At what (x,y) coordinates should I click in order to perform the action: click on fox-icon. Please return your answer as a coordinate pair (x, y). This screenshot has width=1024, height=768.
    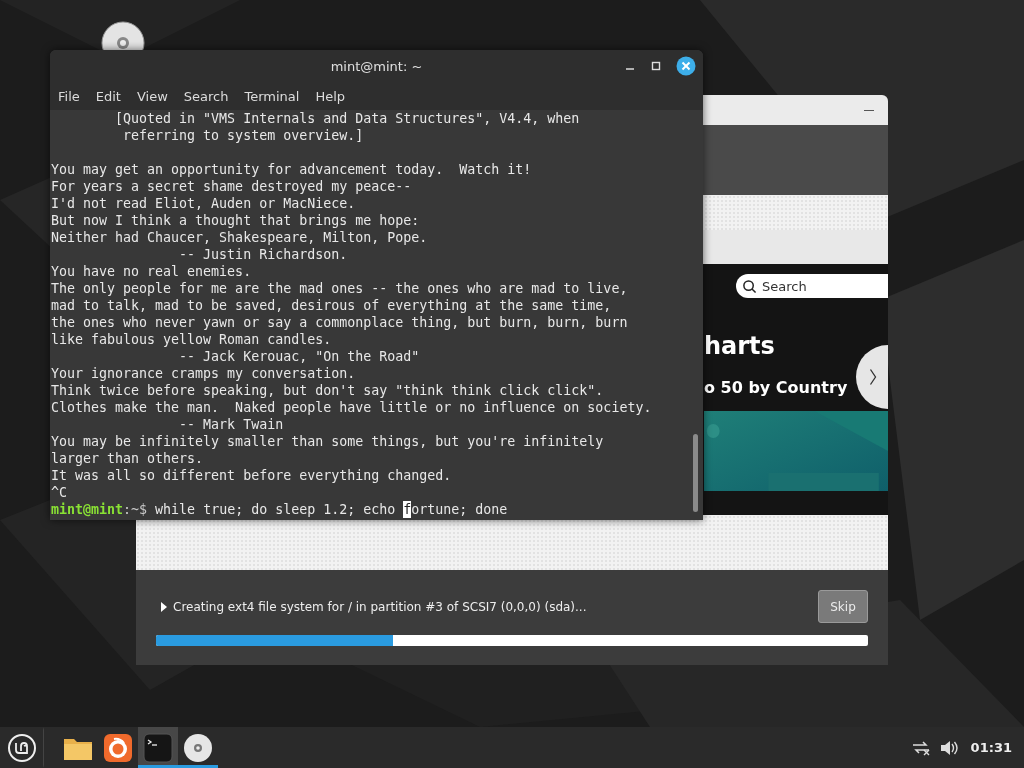
    Looking at the image, I should click on (118, 747).